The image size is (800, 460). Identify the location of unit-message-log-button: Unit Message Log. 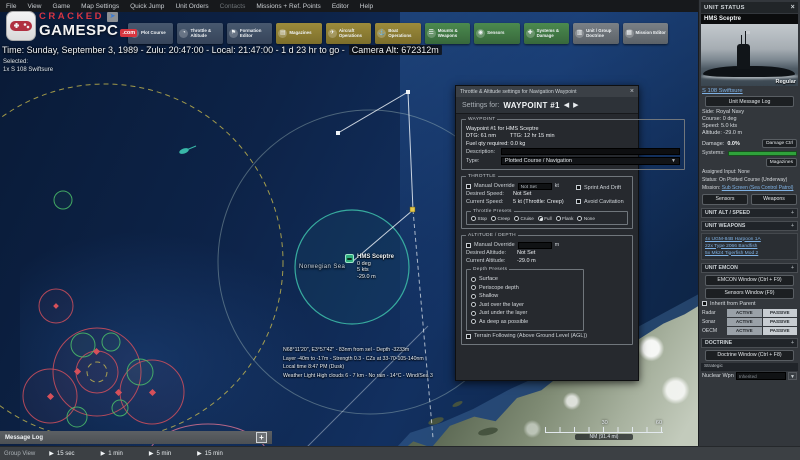
(749, 101).